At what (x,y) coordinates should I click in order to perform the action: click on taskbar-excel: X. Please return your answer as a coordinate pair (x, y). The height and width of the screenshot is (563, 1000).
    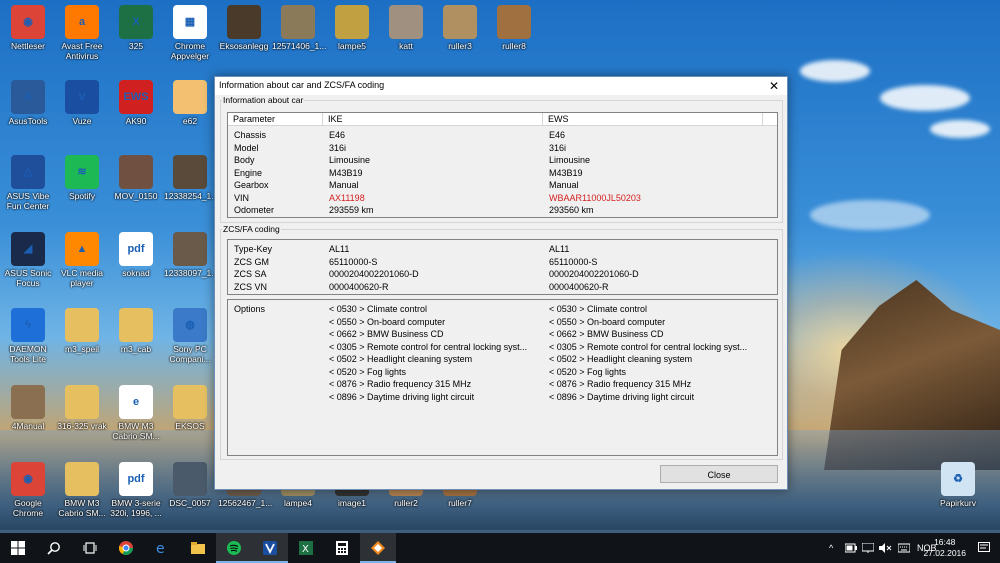
    Looking at the image, I should click on (306, 548).